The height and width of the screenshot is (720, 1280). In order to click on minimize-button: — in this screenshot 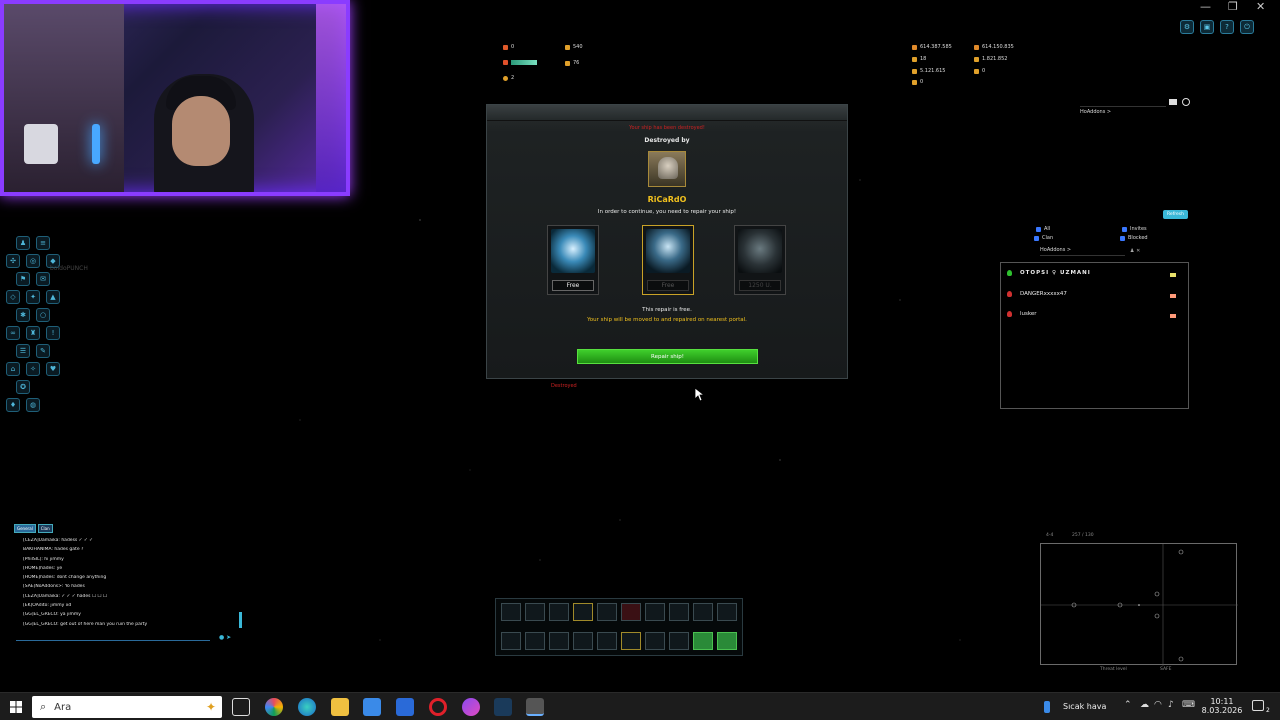, I will do `click(1205, 6)`.